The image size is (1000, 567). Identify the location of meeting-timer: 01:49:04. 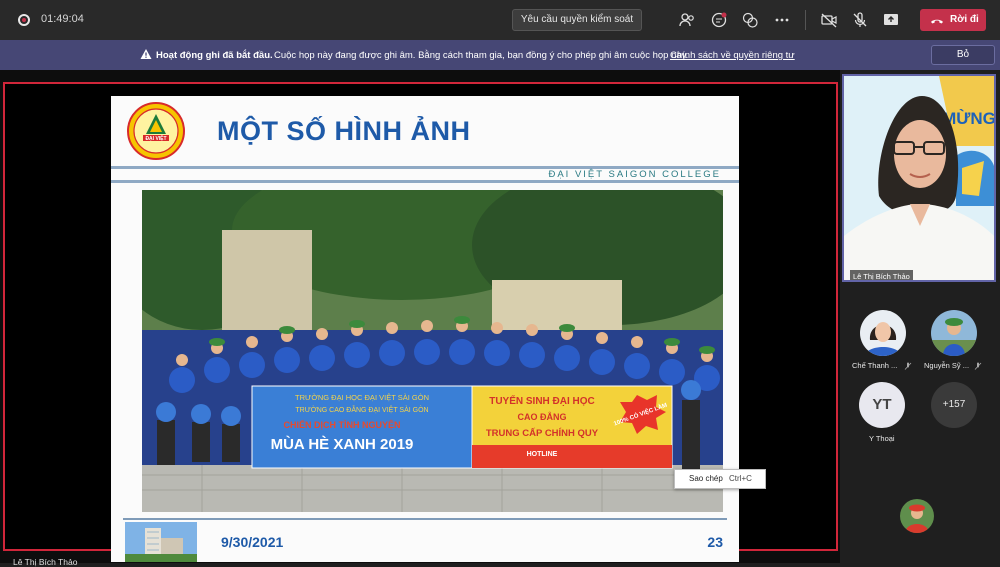
(62, 19).